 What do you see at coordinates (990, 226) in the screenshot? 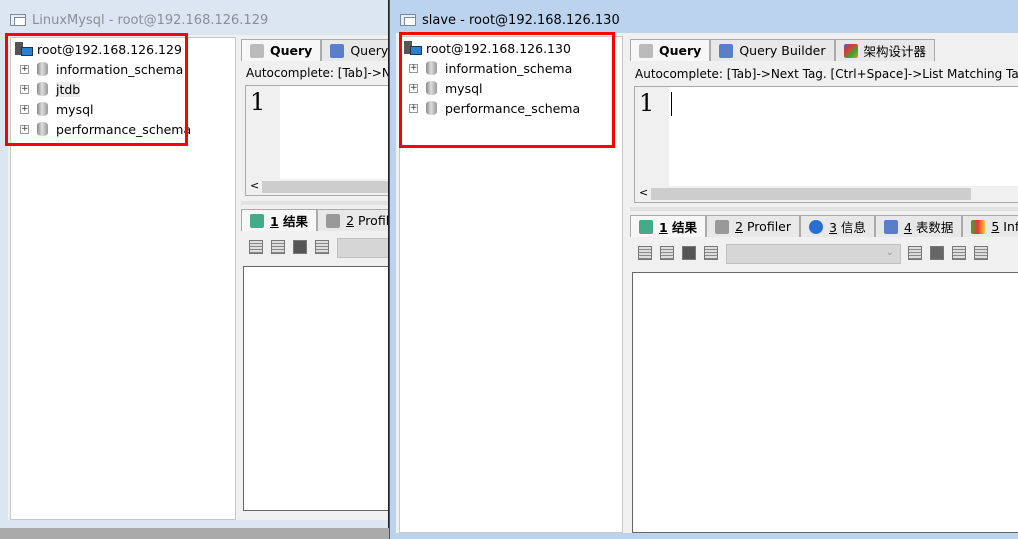
I see `tab-info: 5 Inf` at bounding box center [990, 226].